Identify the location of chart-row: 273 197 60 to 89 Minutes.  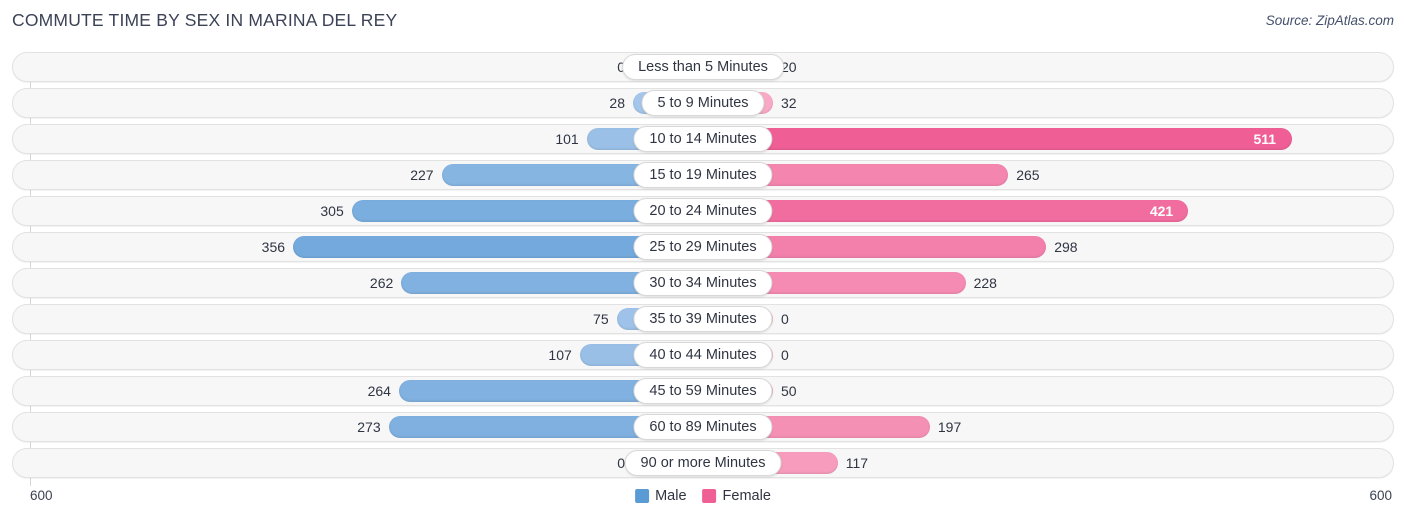
(703, 427).